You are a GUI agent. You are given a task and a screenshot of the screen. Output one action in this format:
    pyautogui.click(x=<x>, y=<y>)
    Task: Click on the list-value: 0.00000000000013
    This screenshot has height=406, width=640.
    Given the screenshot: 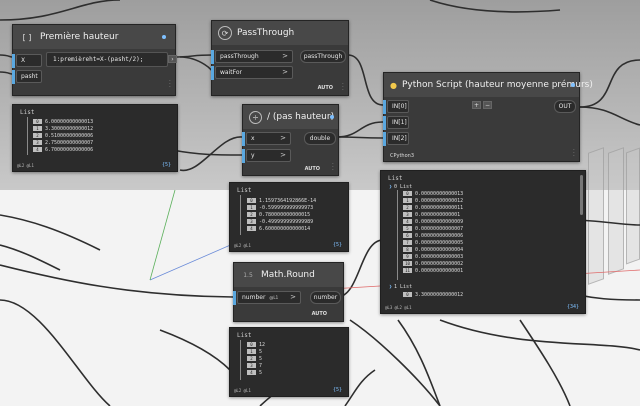 What is the action you would take?
    pyautogui.click(x=439, y=193)
    